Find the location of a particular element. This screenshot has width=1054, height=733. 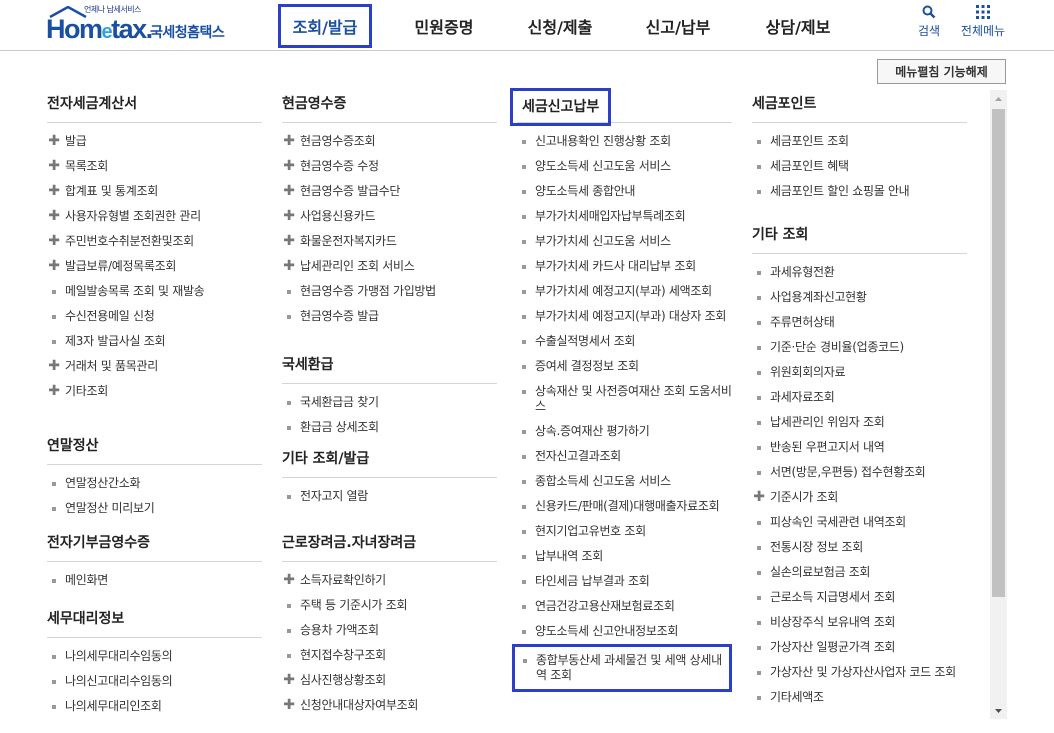

menu-item: ✚ 소득자료확인하기 is located at coordinates (389, 580).